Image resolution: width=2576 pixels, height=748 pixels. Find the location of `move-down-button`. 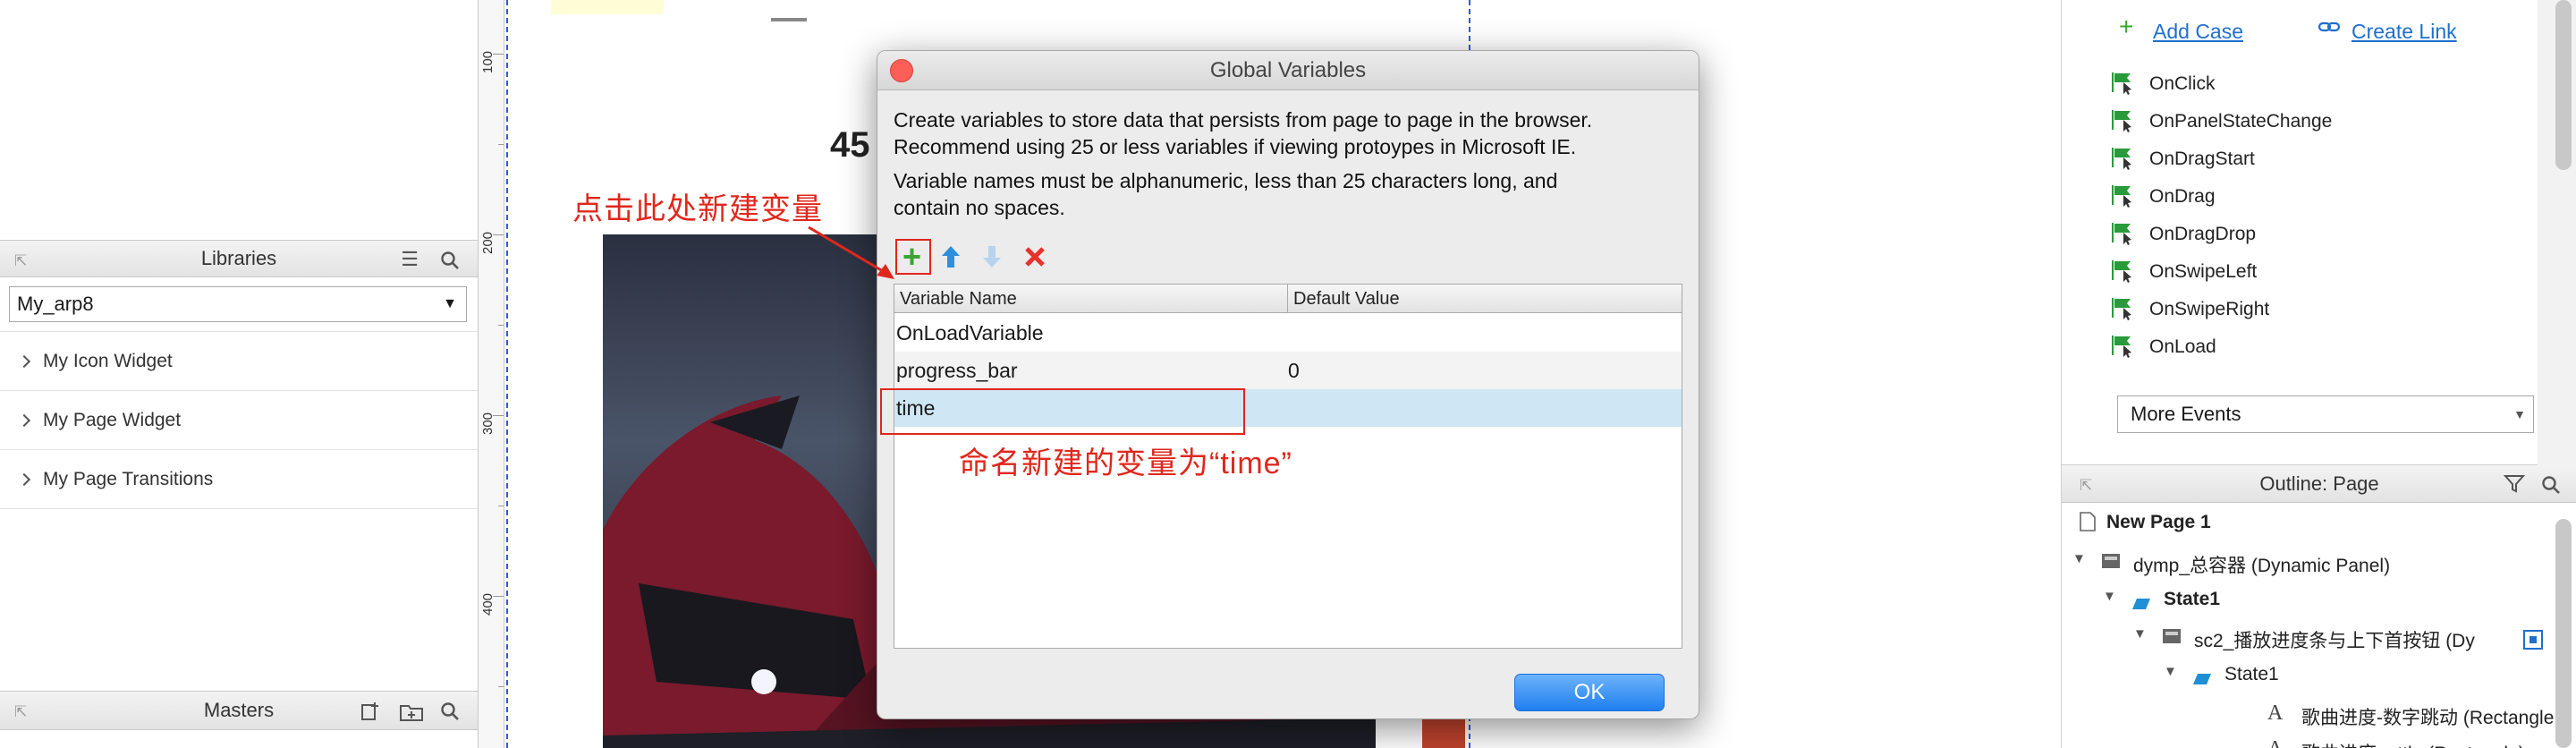

move-down-button is located at coordinates (992, 260).